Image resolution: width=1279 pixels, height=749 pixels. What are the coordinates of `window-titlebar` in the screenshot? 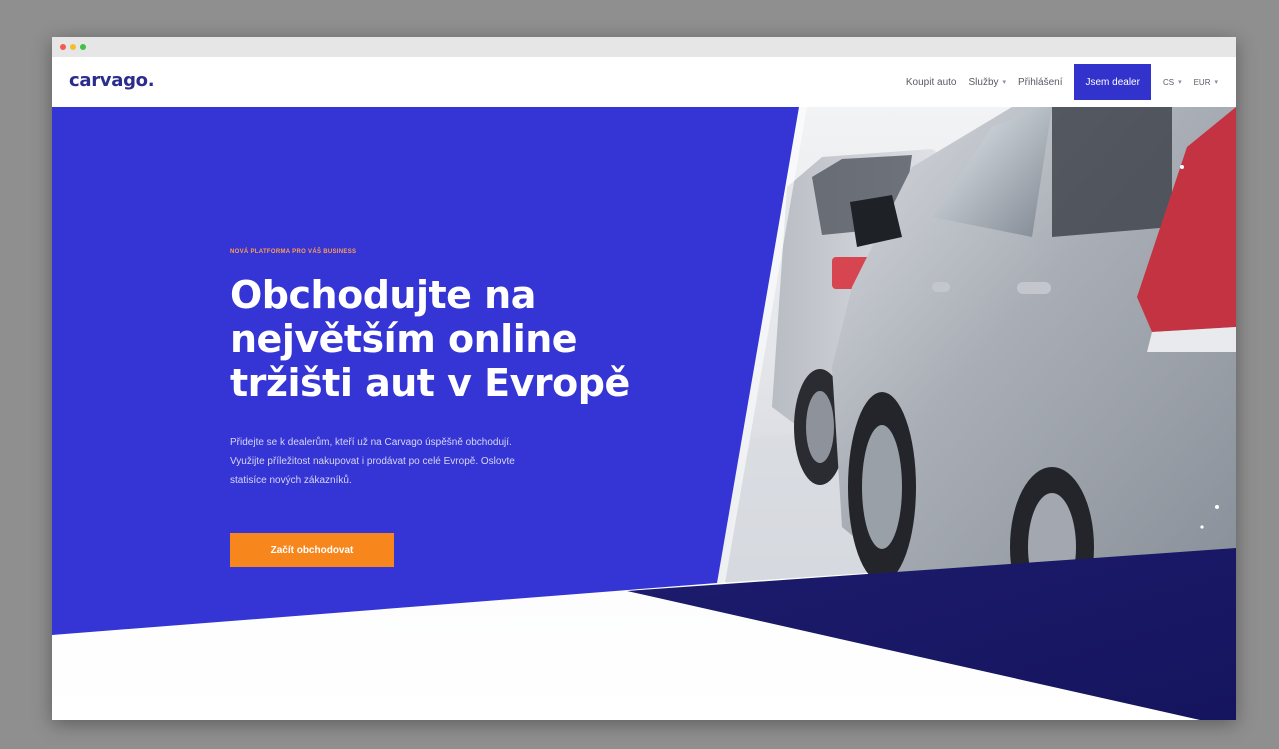 It's located at (644, 47).